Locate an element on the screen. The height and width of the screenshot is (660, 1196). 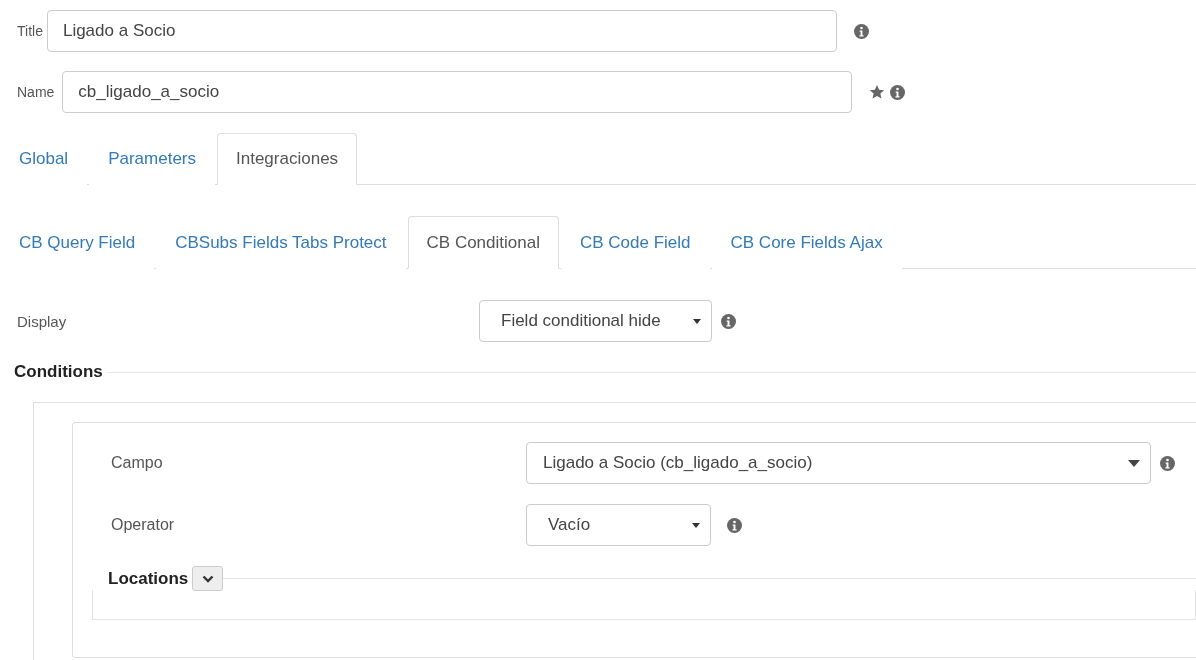
section-legend: Conditions is located at coordinates (60, 372).